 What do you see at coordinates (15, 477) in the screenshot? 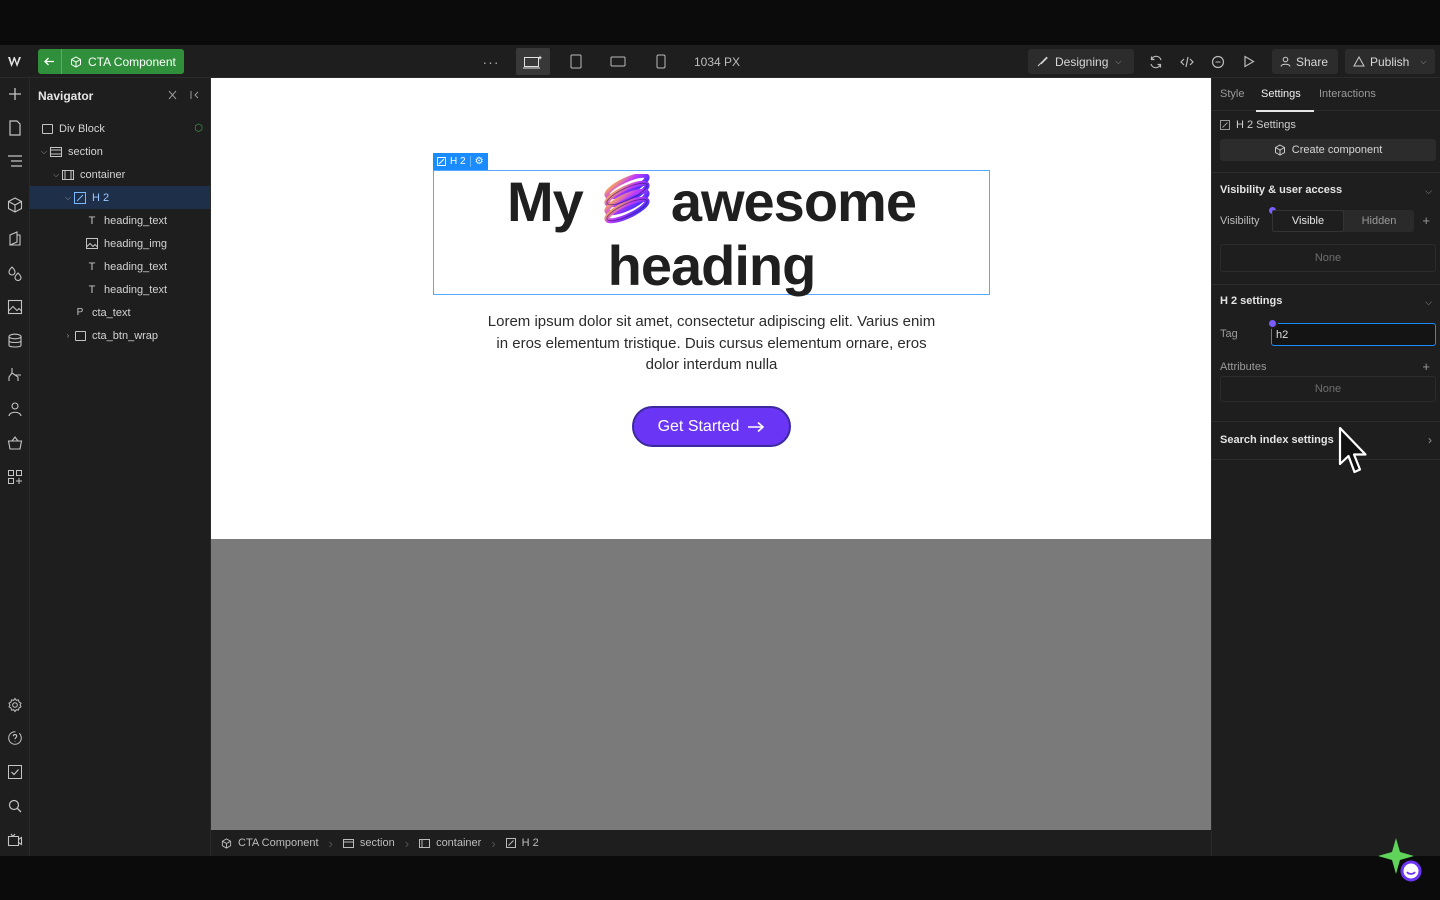
I see `apps-icon` at bounding box center [15, 477].